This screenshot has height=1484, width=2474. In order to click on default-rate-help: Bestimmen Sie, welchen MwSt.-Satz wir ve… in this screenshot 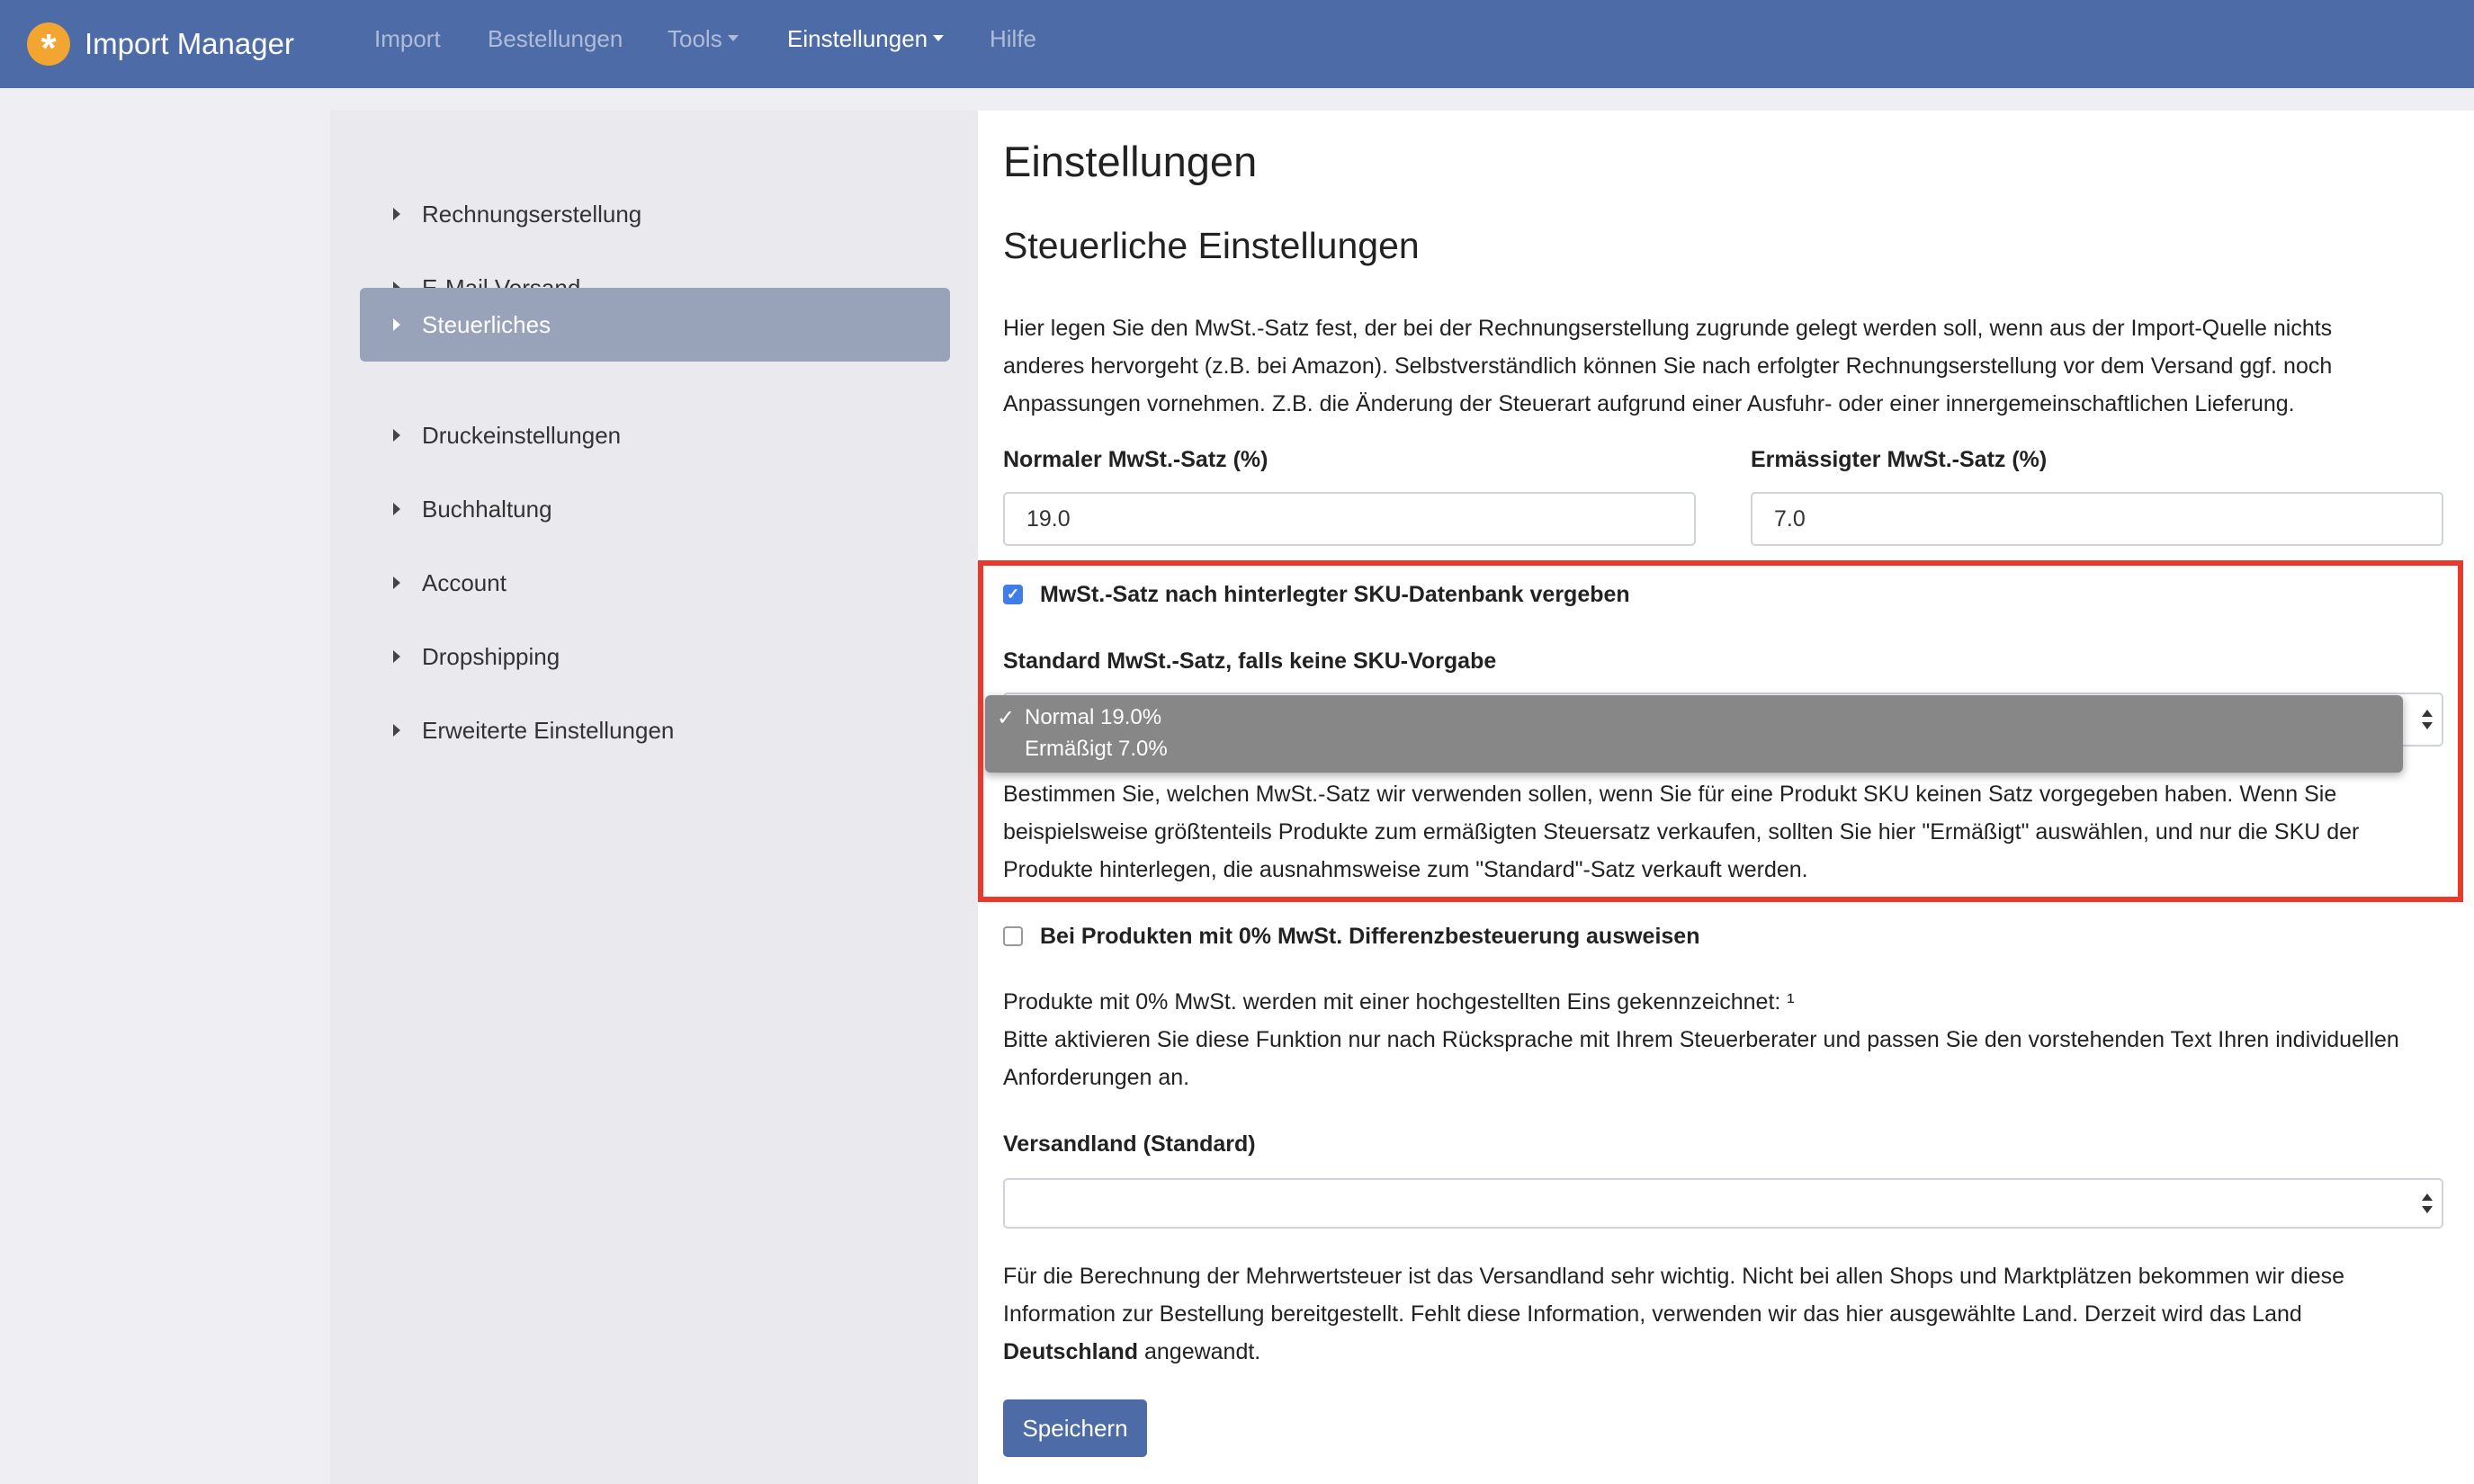, I will do `click(1723, 832)`.